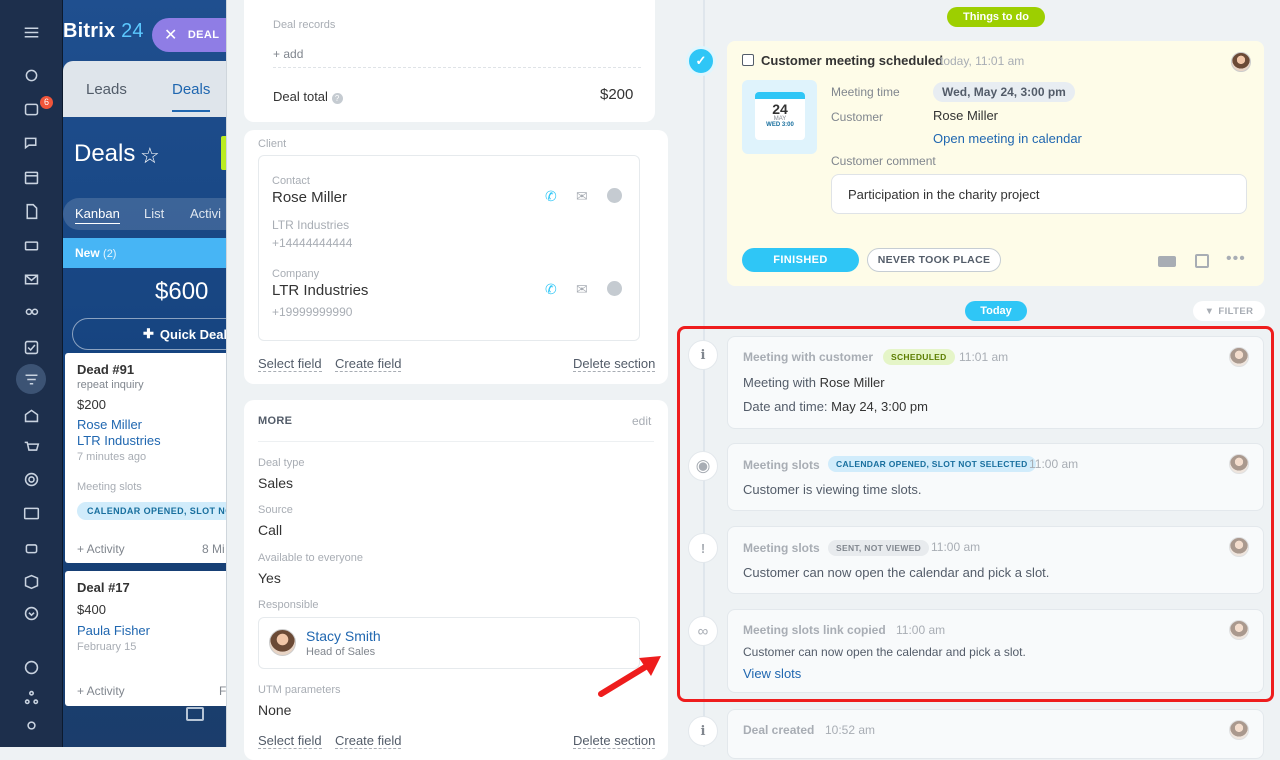  What do you see at coordinates (31, 245) in the screenshot?
I see `drive-icon` at bounding box center [31, 245].